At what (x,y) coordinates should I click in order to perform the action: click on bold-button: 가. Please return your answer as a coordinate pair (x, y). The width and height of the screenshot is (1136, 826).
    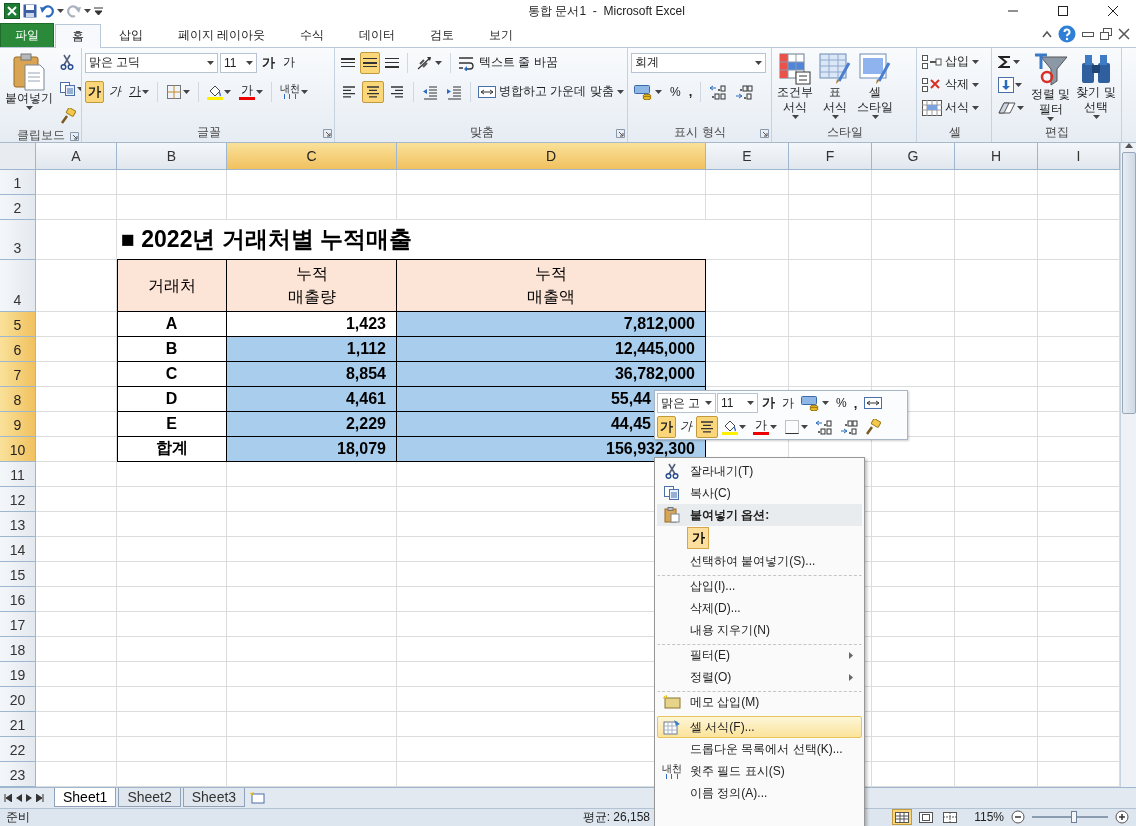
    Looking at the image, I should click on (666, 426).